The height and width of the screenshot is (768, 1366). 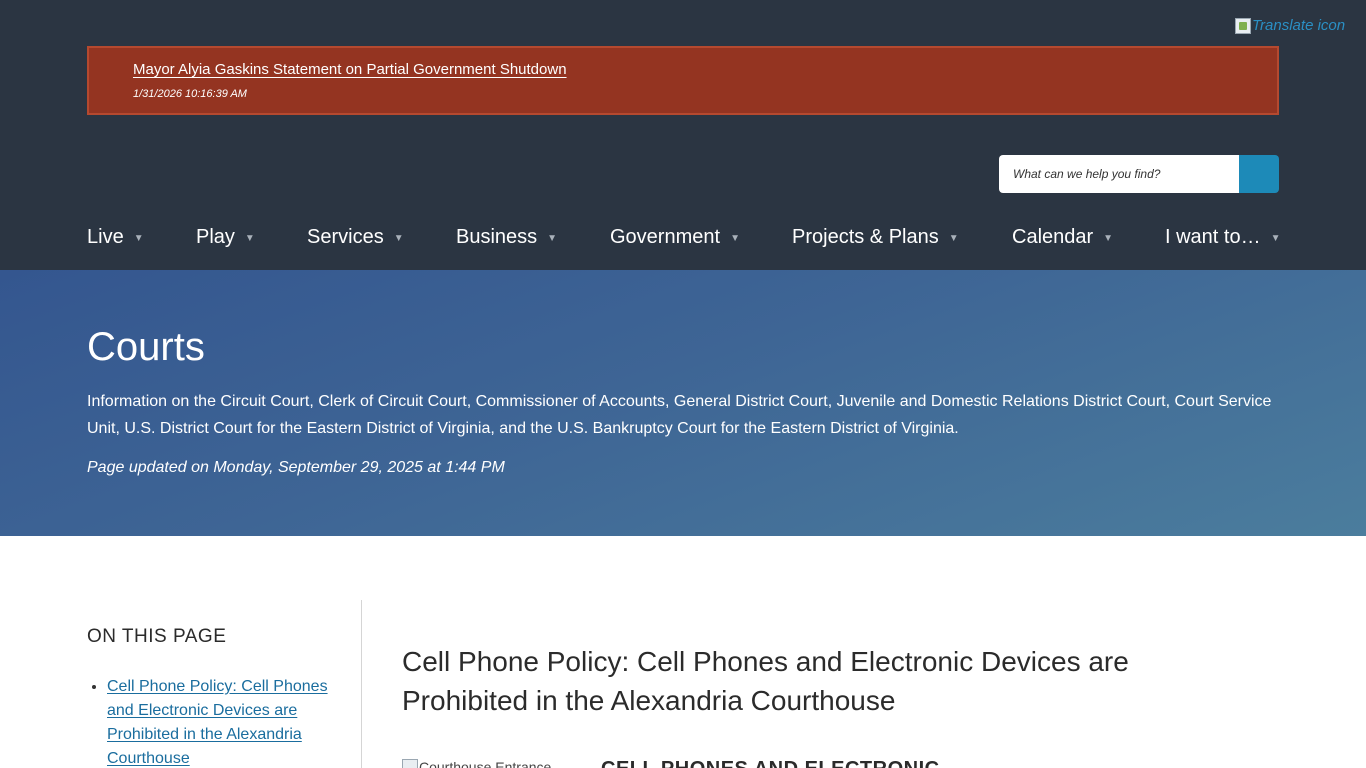 I want to click on sidebar-title: ON THIS PAGE, so click(x=157, y=636).